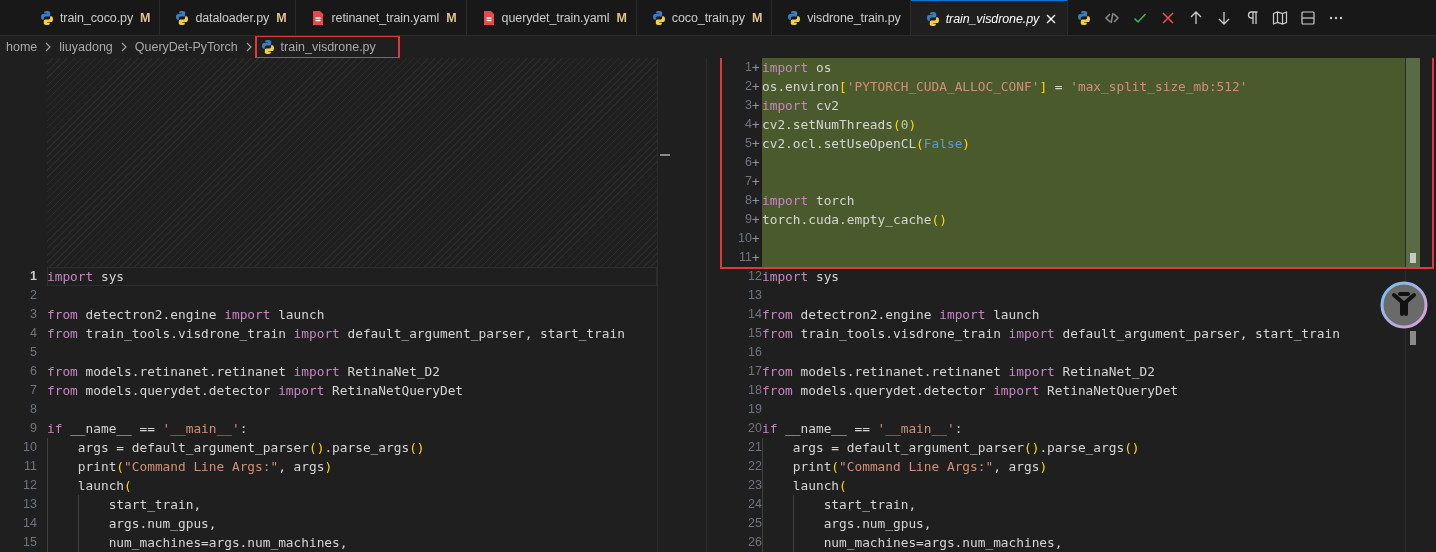 Image resolution: width=1436 pixels, height=552 pixels. What do you see at coordinates (86, 47) in the screenshot?
I see `breadcrumb-item: liuyadong` at bounding box center [86, 47].